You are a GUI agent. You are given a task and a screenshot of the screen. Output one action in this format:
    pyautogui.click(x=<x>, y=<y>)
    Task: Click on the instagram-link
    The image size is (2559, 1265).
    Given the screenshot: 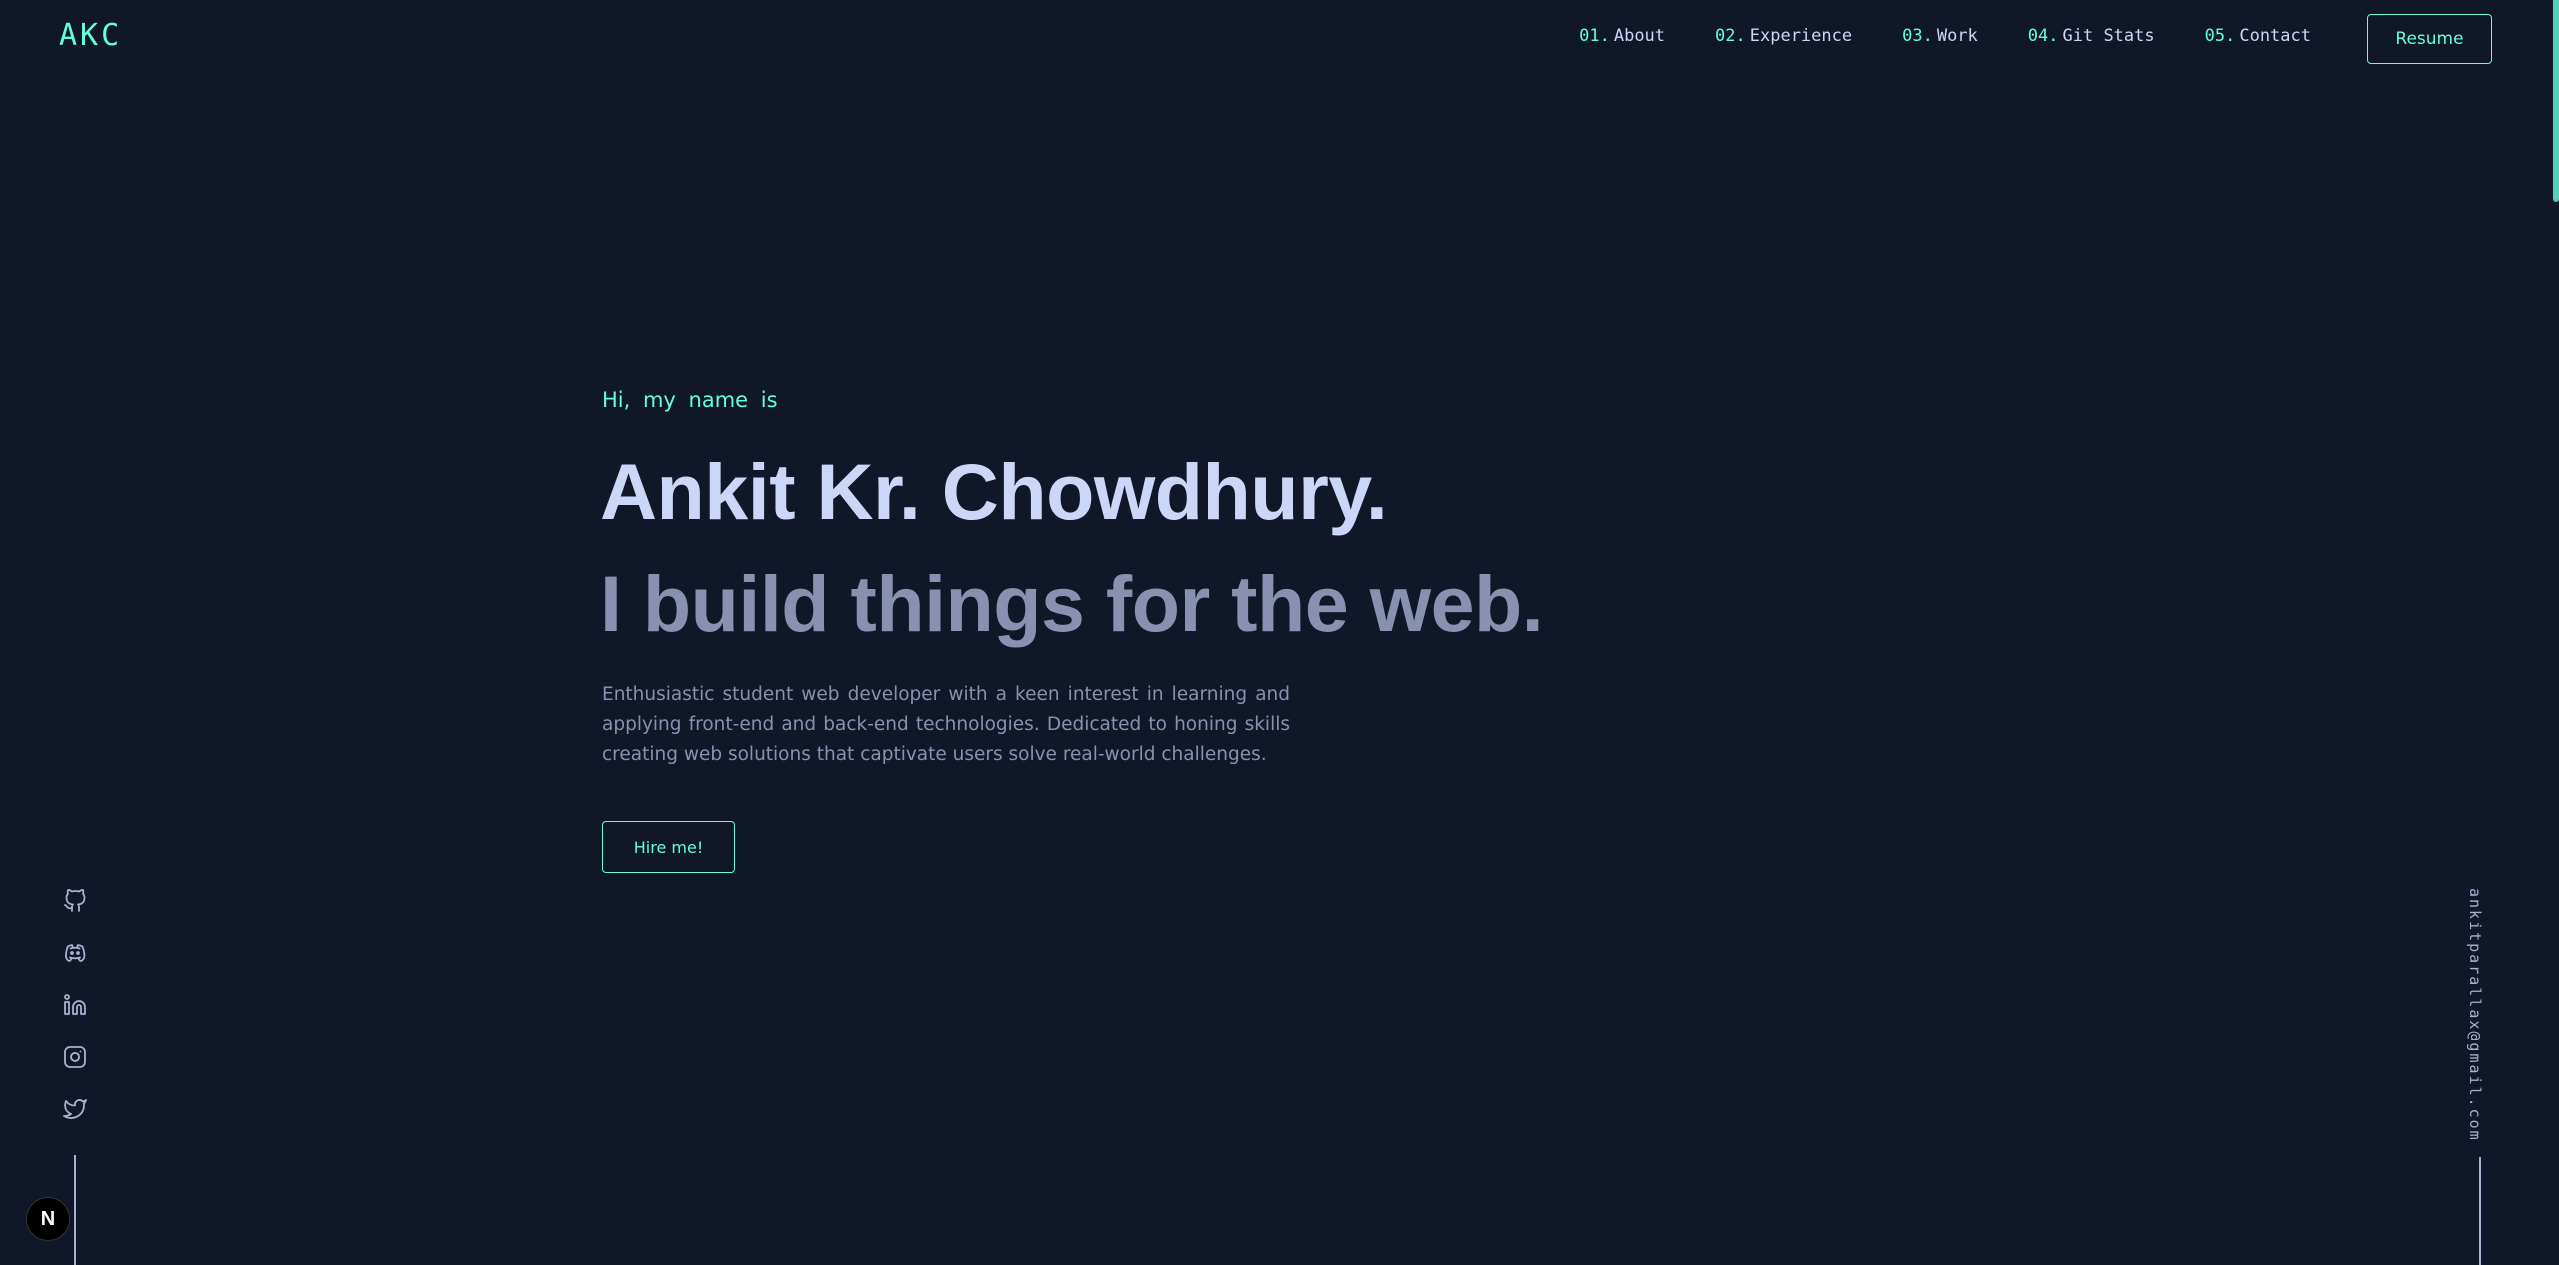 What is the action you would take?
    pyautogui.click(x=75, y=1057)
    